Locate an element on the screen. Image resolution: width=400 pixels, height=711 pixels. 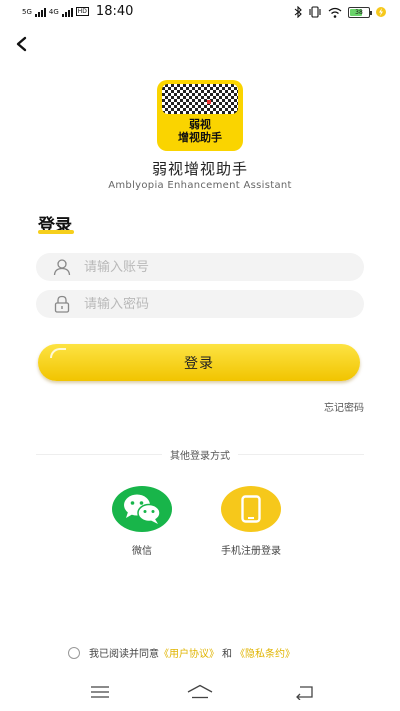
agreement-radio is located at coordinates (74, 652).